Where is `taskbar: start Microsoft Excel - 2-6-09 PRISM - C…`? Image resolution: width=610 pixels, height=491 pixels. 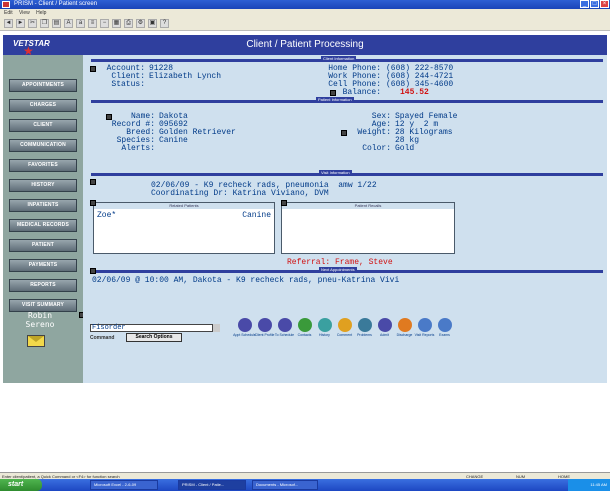
taskbar: start Microsoft Excel - 2-6-09 PRISM - C… is located at coordinates (305, 485).